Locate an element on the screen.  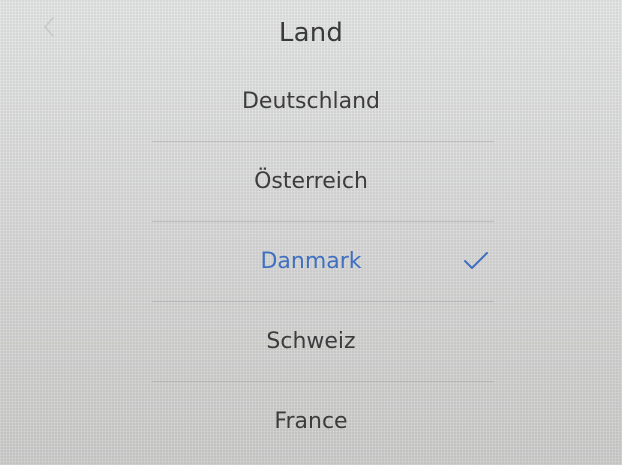
list-item-label: Österreich is located at coordinates (311, 181).